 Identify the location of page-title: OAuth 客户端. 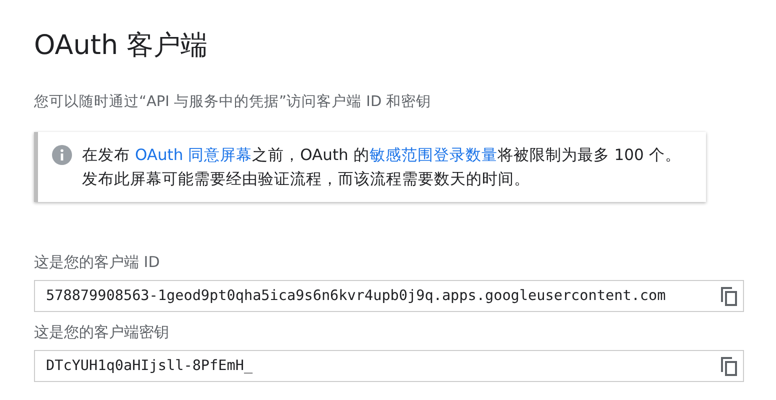
(121, 46).